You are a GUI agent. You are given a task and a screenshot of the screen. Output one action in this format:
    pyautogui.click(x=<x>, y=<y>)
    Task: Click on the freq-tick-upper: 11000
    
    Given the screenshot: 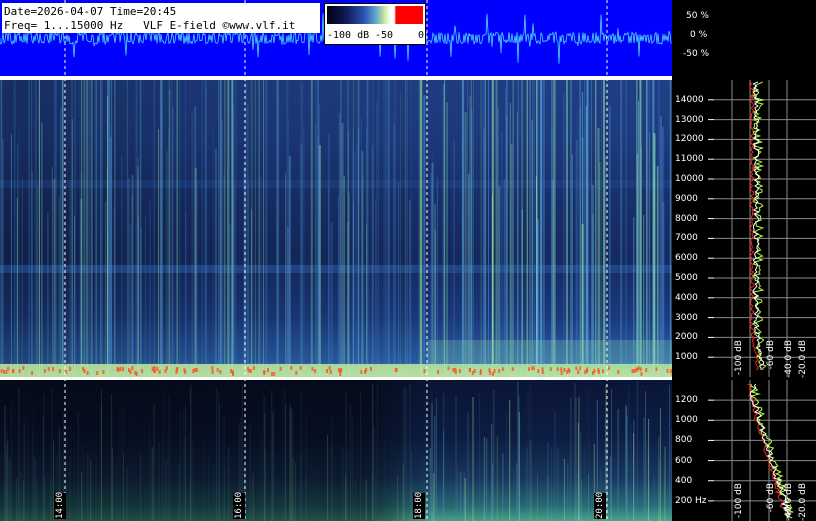 What is the action you would take?
    pyautogui.click(x=689, y=159)
    